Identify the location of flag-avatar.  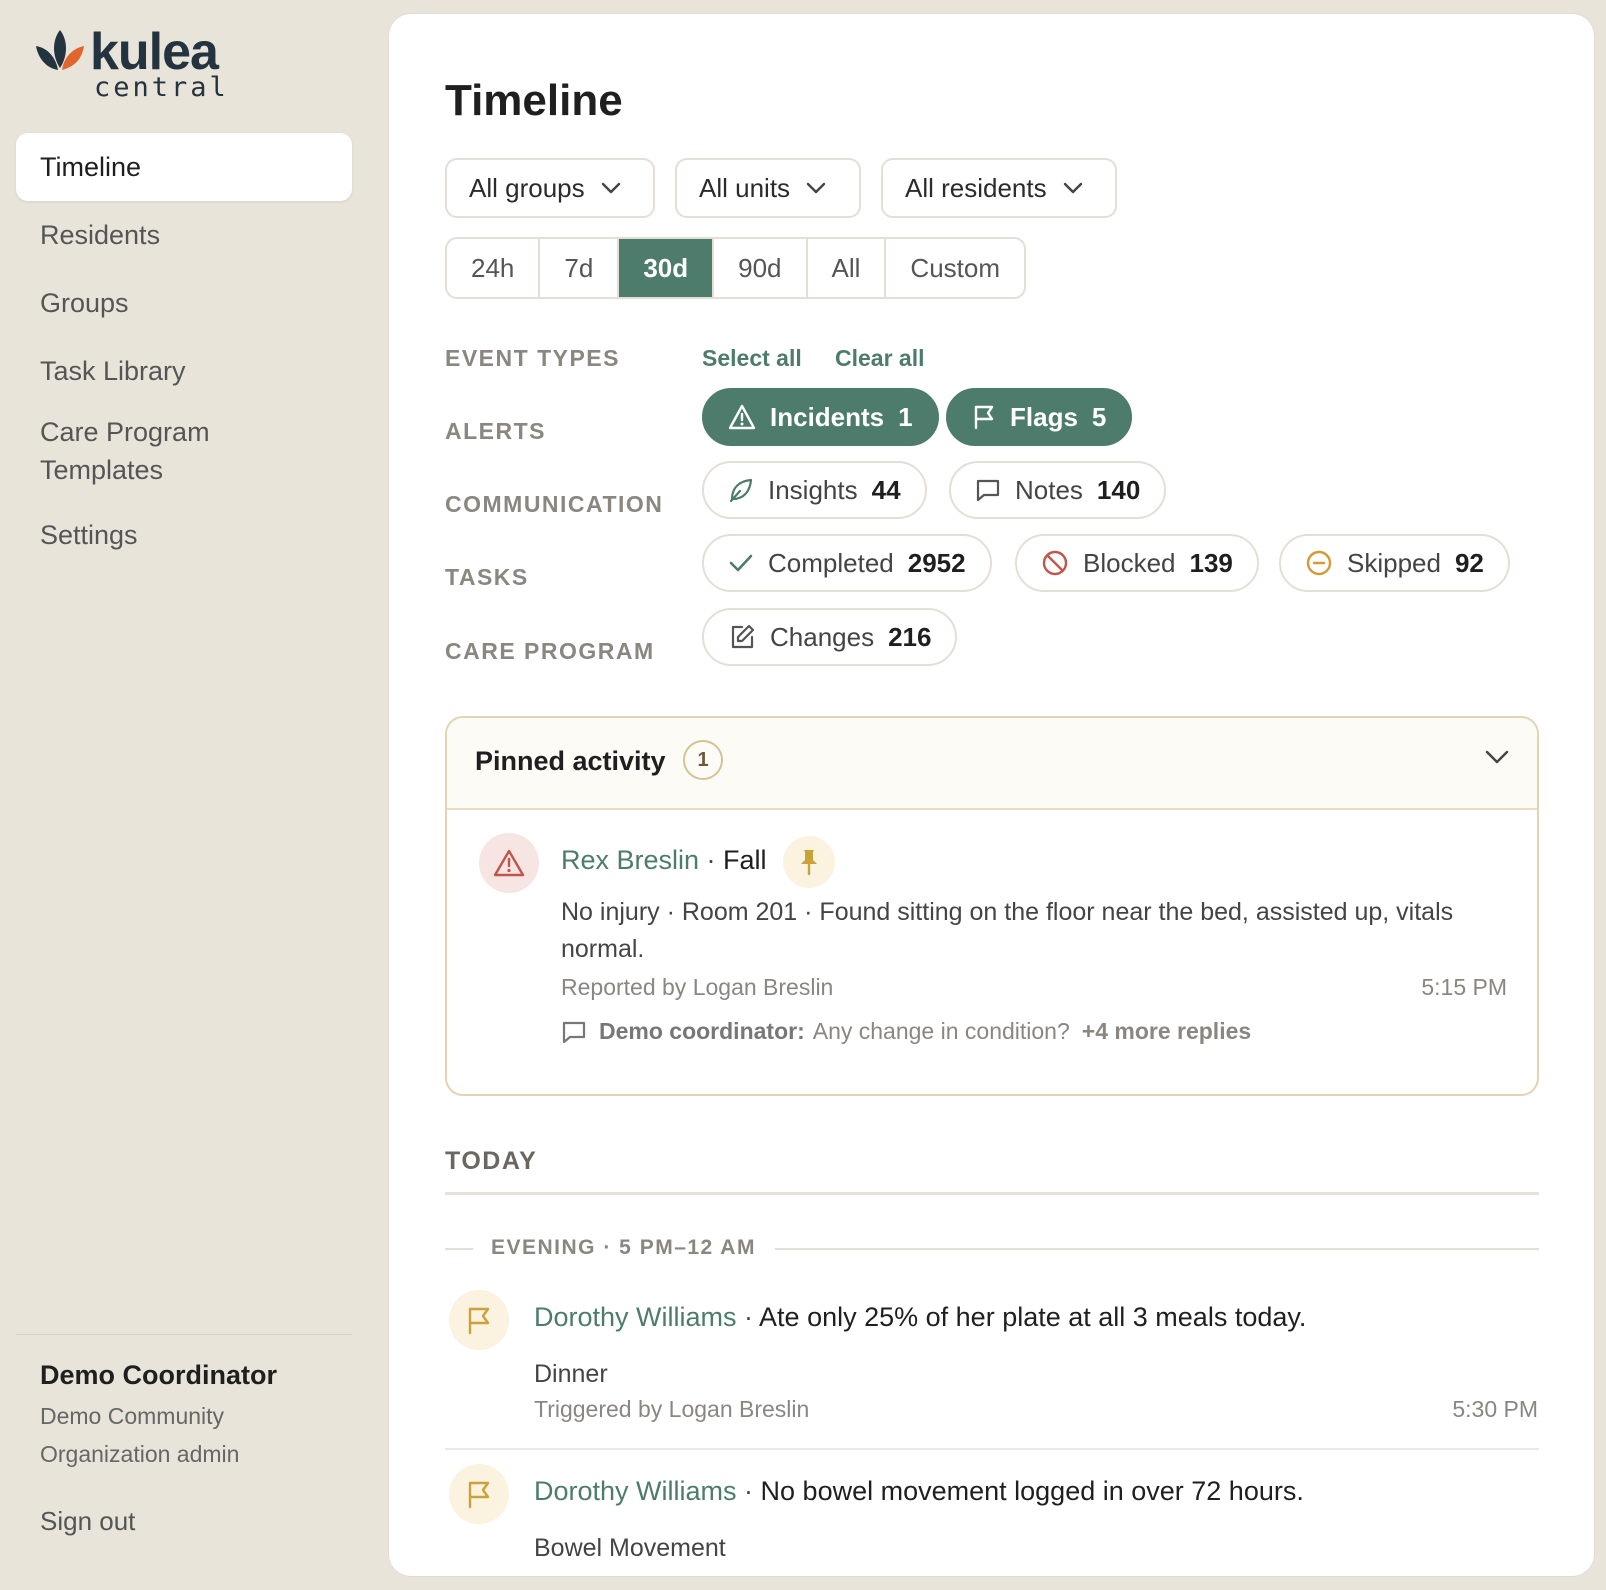
(479, 1494).